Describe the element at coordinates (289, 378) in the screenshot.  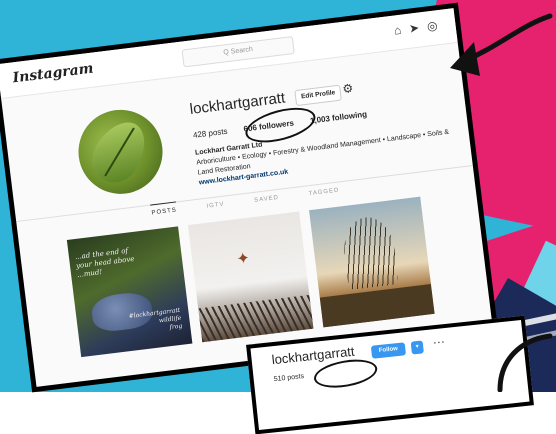
I see `posts-count: 510 posts` at that location.